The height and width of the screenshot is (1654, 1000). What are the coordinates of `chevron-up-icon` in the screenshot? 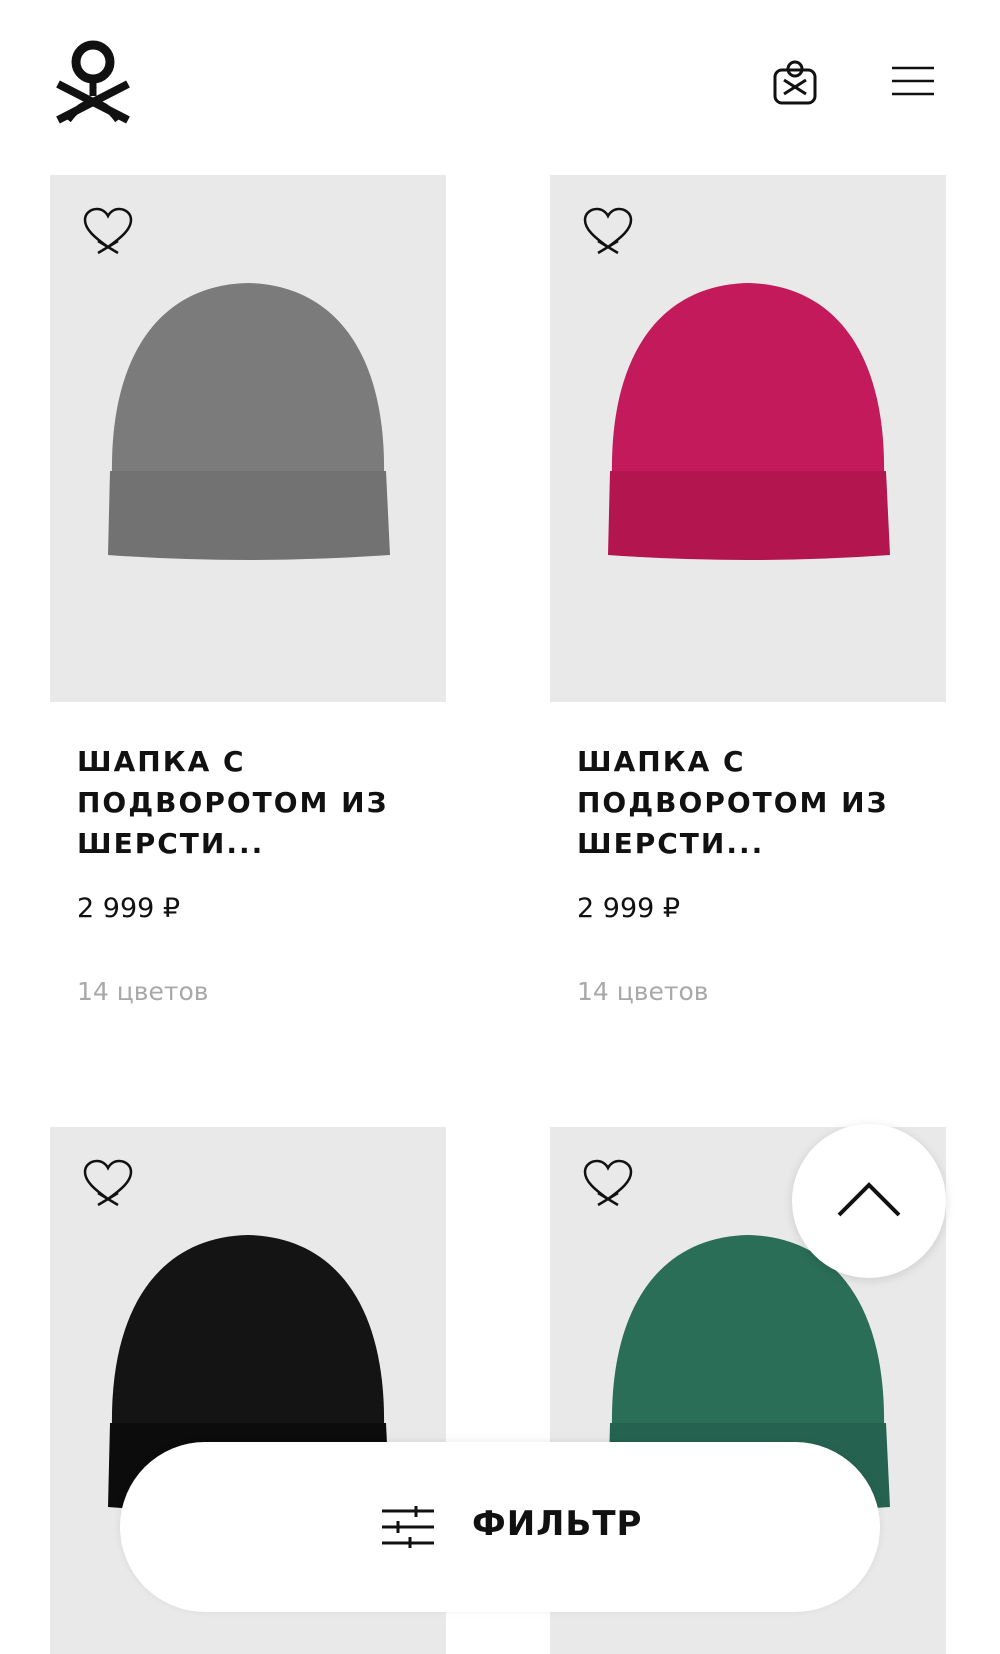 It's located at (869, 1199).